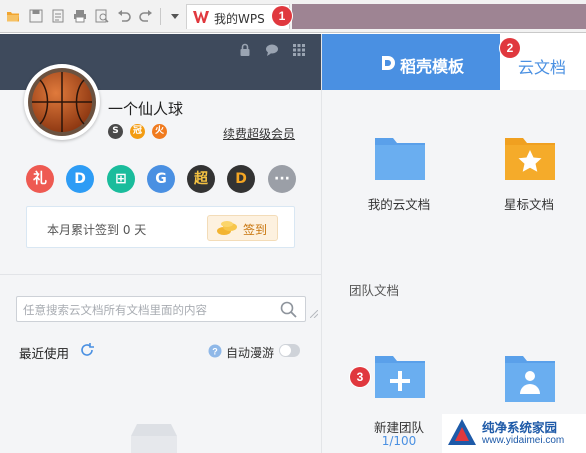 This screenshot has height=453, width=586. I want to click on tab-bar-empty-area, so click(439, 16).